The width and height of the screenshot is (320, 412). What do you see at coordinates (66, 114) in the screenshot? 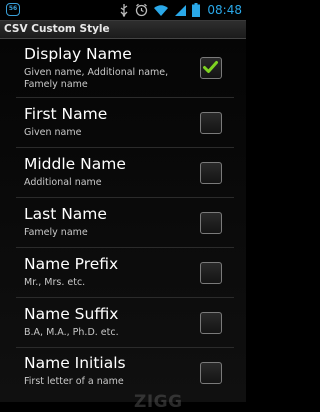
I see `item-title: First Name` at bounding box center [66, 114].